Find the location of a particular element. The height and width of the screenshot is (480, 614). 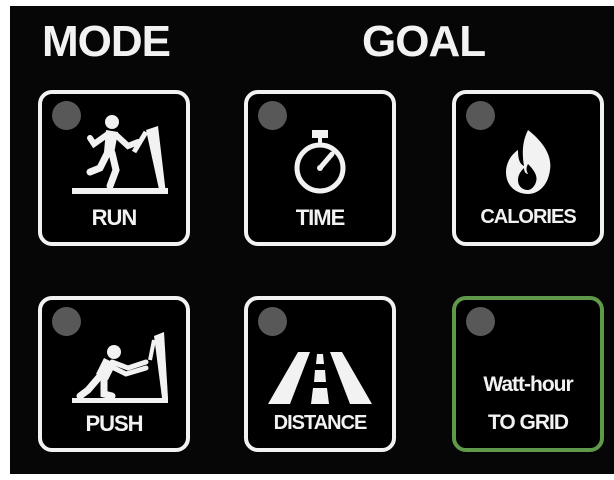

to-grid-label: TO GRID is located at coordinates (528, 422).